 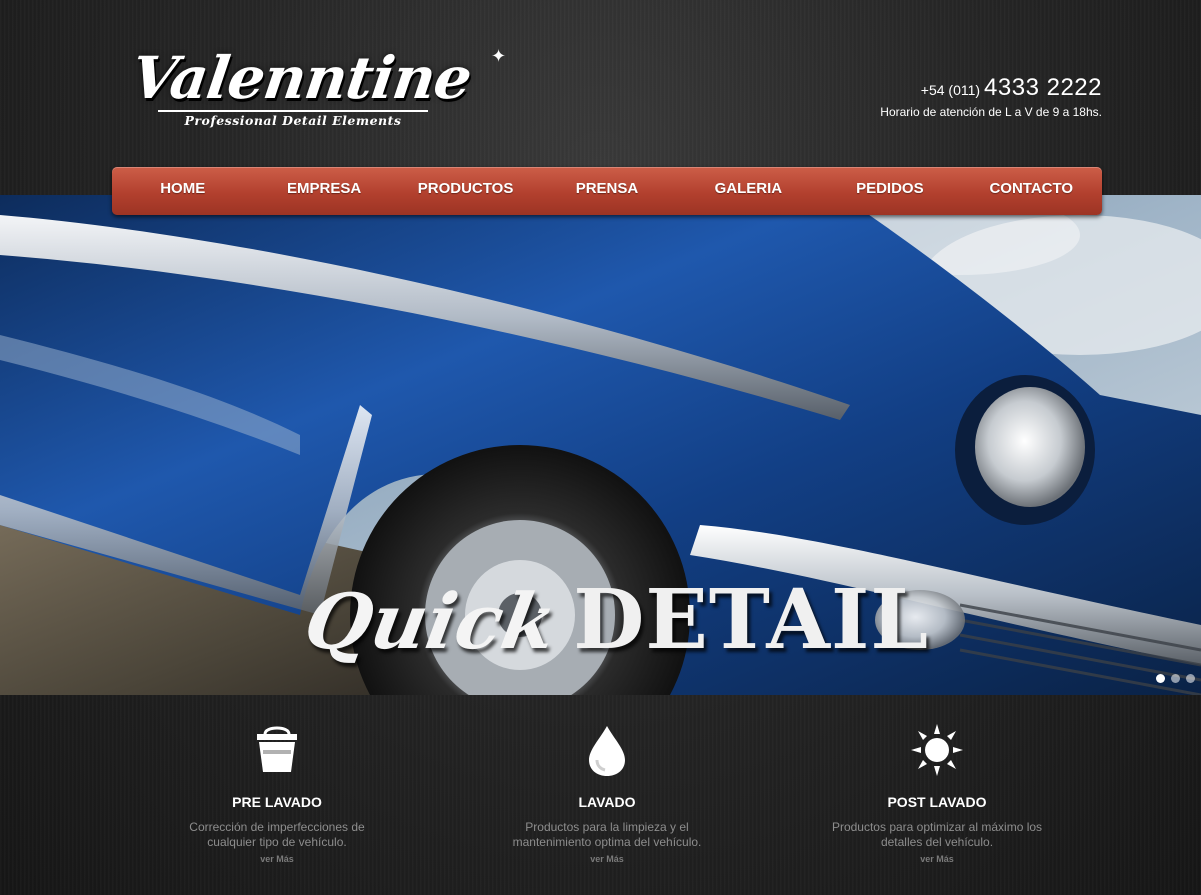 I want to click on logo-wordmark: Valenntine, so click(x=301, y=78).